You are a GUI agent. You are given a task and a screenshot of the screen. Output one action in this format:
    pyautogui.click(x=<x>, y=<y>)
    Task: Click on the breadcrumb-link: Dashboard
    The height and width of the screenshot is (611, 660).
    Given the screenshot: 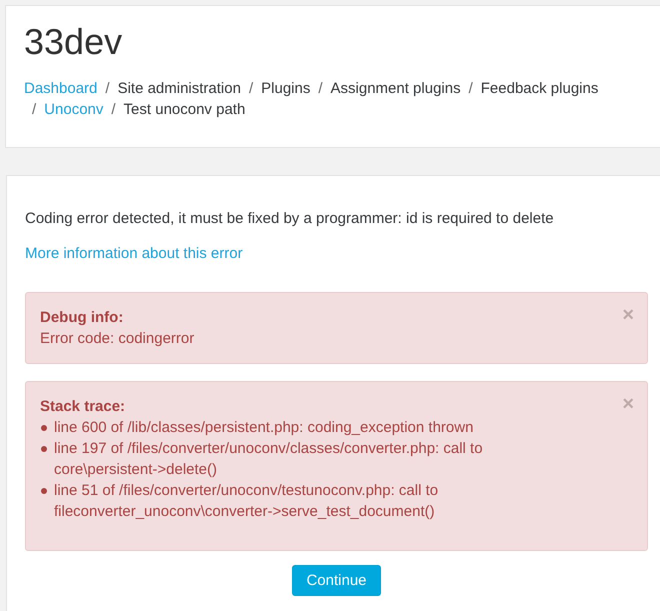 What is the action you would take?
    pyautogui.click(x=61, y=88)
    